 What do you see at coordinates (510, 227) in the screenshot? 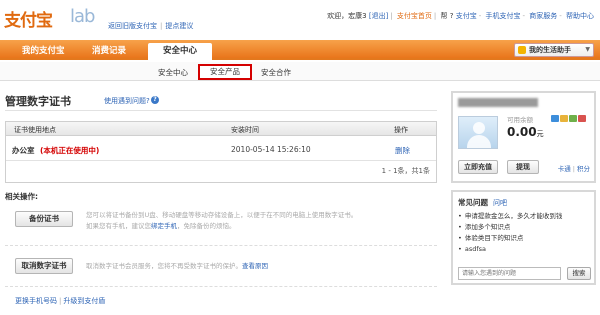
I see `faq-item: 添加多个知识点` at bounding box center [510, 227].